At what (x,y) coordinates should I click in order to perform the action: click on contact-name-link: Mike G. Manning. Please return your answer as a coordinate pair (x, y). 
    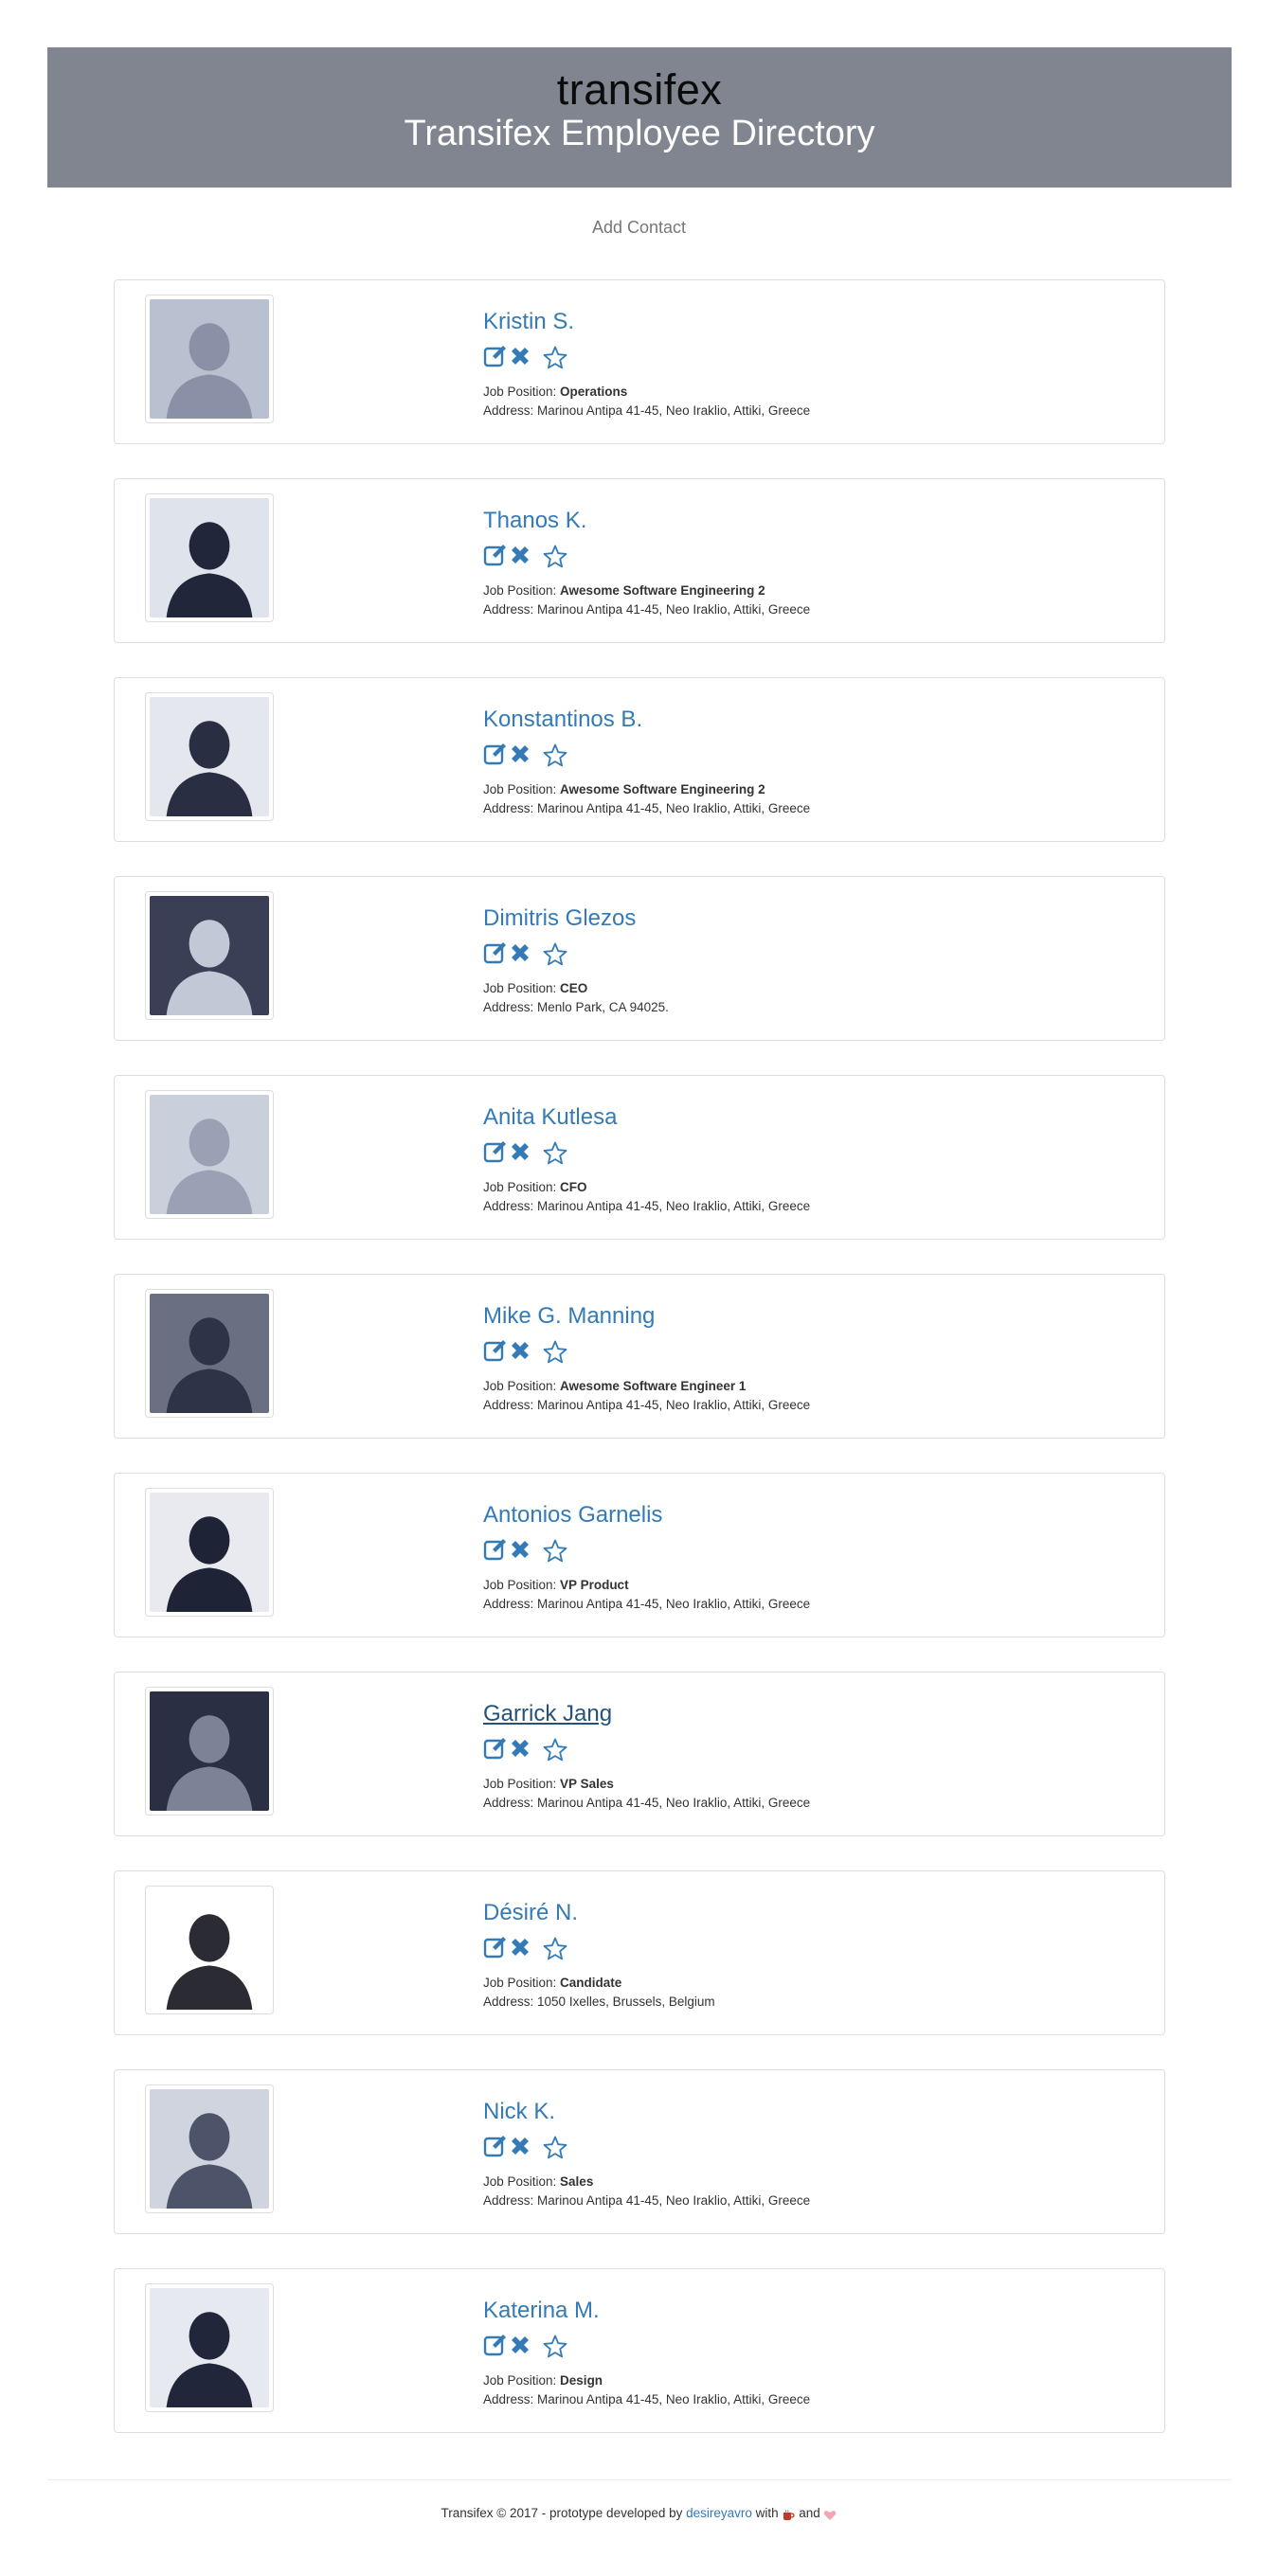
    Looking at the image, I should click on (569, 1316).